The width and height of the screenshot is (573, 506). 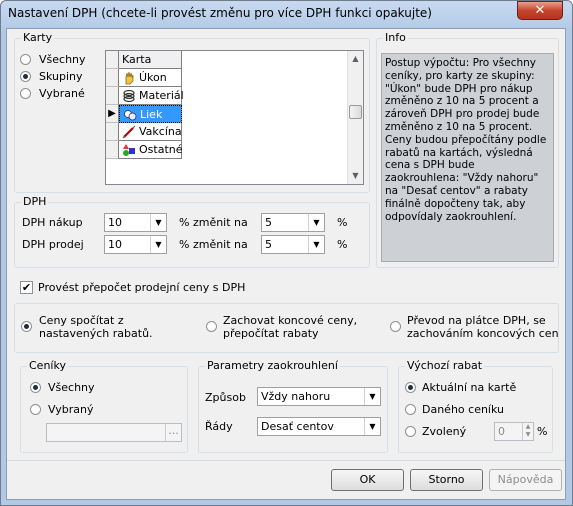 I want to click on recalc-option-platce-line2: zachováním koncových cen, so click(x=483, y=333).